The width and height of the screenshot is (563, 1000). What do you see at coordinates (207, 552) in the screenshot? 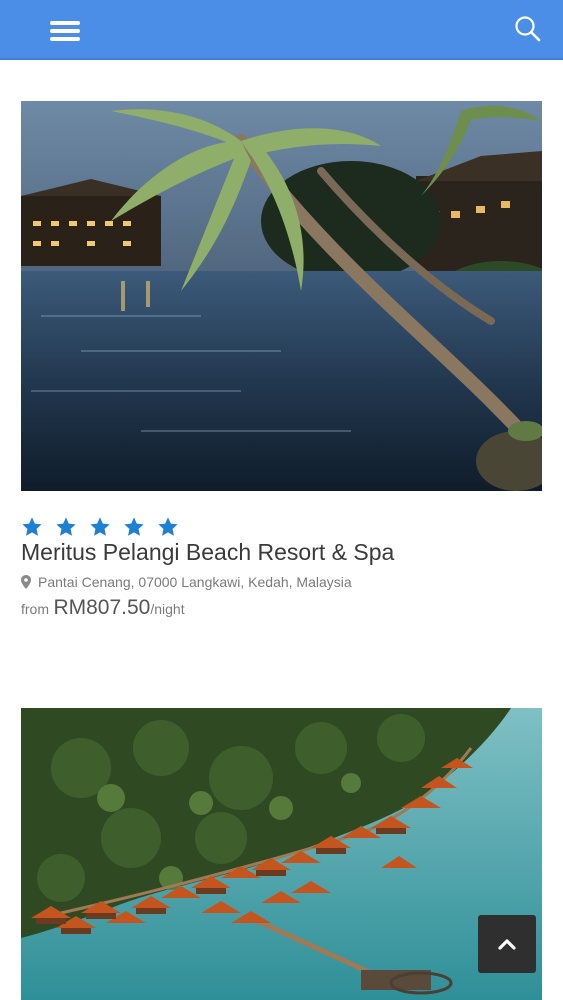
I see `hotel-name: Meritus Pelangi Beach Resort & Spa` at bounding box center [207, 552].